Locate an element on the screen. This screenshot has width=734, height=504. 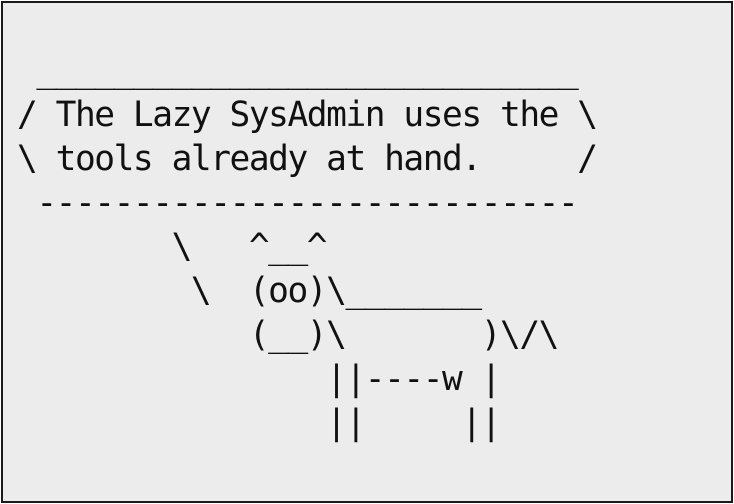
cow-art-line-1: \ ^__^ is located at coordinates (172, 247).